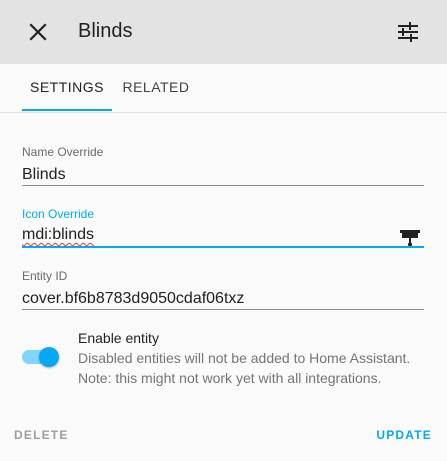  Describe the element at coordinates (223, 88) in the screenshot. I see `dialog-tabs: SETTINGS RELATED` at that location.